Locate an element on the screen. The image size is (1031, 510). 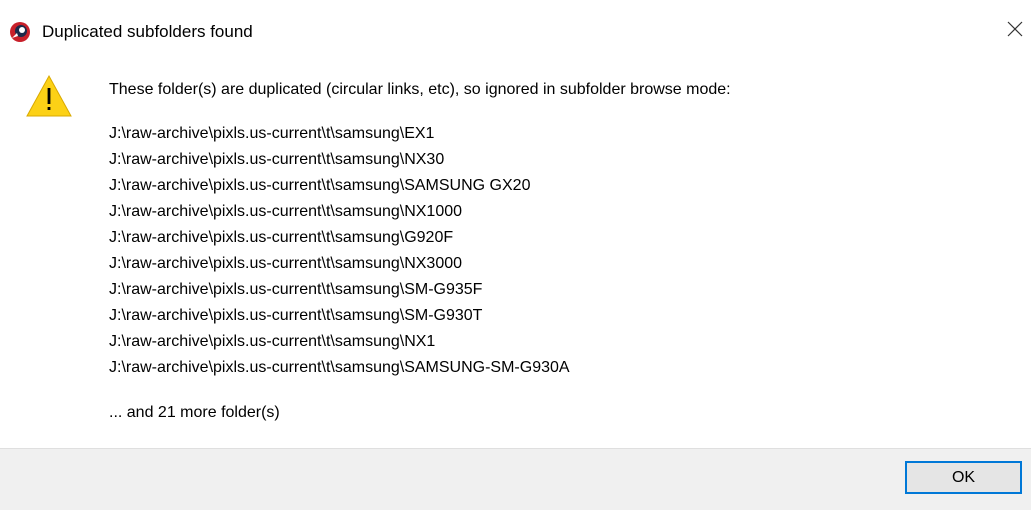
more-folders-text: ... and 21 more folder(s) is located at coordinates (194, 412).